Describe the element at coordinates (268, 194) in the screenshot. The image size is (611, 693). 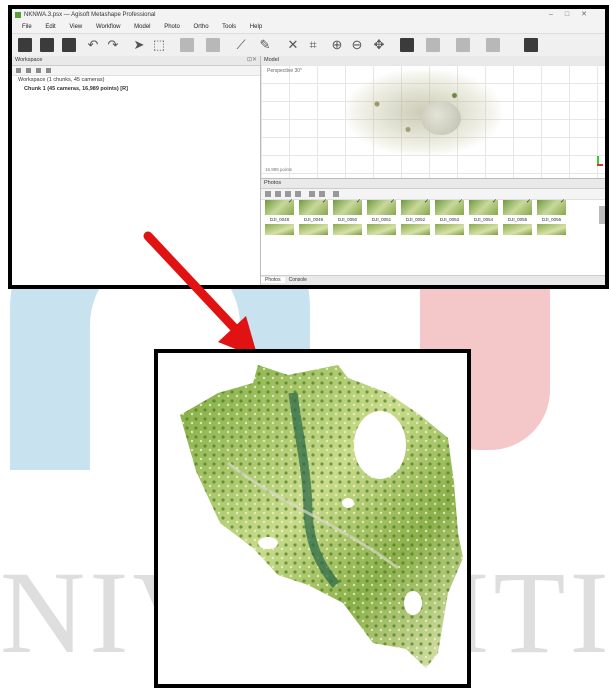
I see `remove-photo-icon` at that location.